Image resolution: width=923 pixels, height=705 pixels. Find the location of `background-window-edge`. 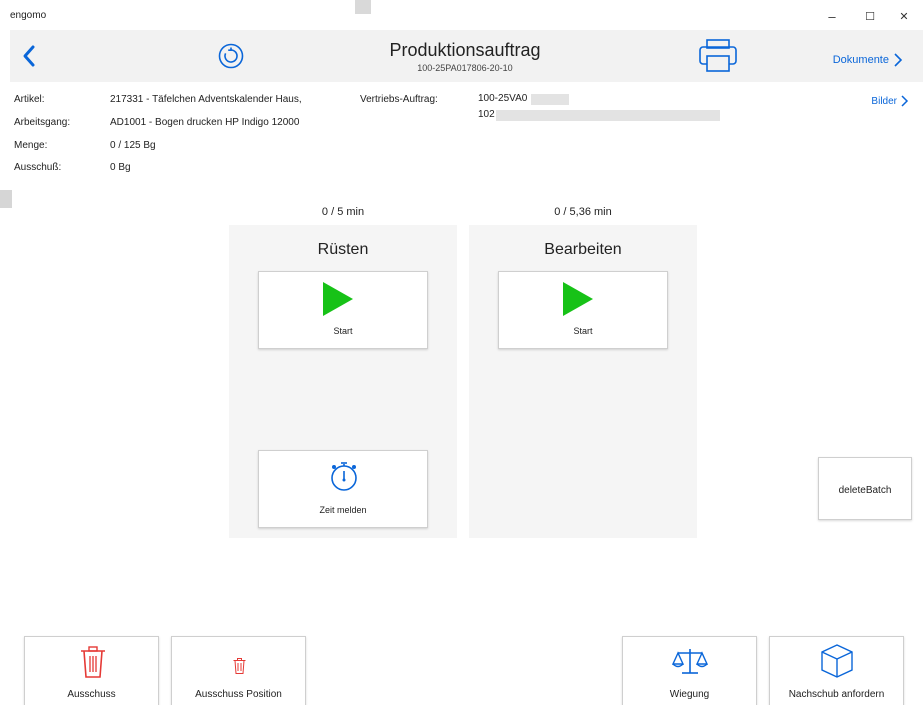

background-window-edge is located at coordinates (363, 7).